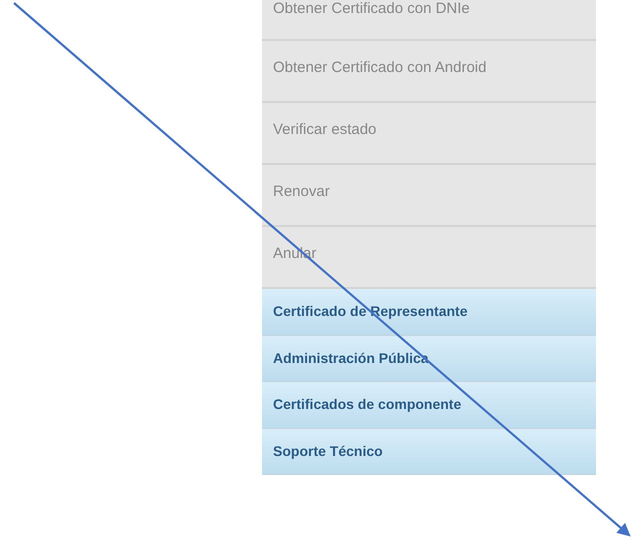 The width and height of the screenshot is (641, 549). I want to click on menu-item: Obtener Certificado con DNIe, so click(429, 20).